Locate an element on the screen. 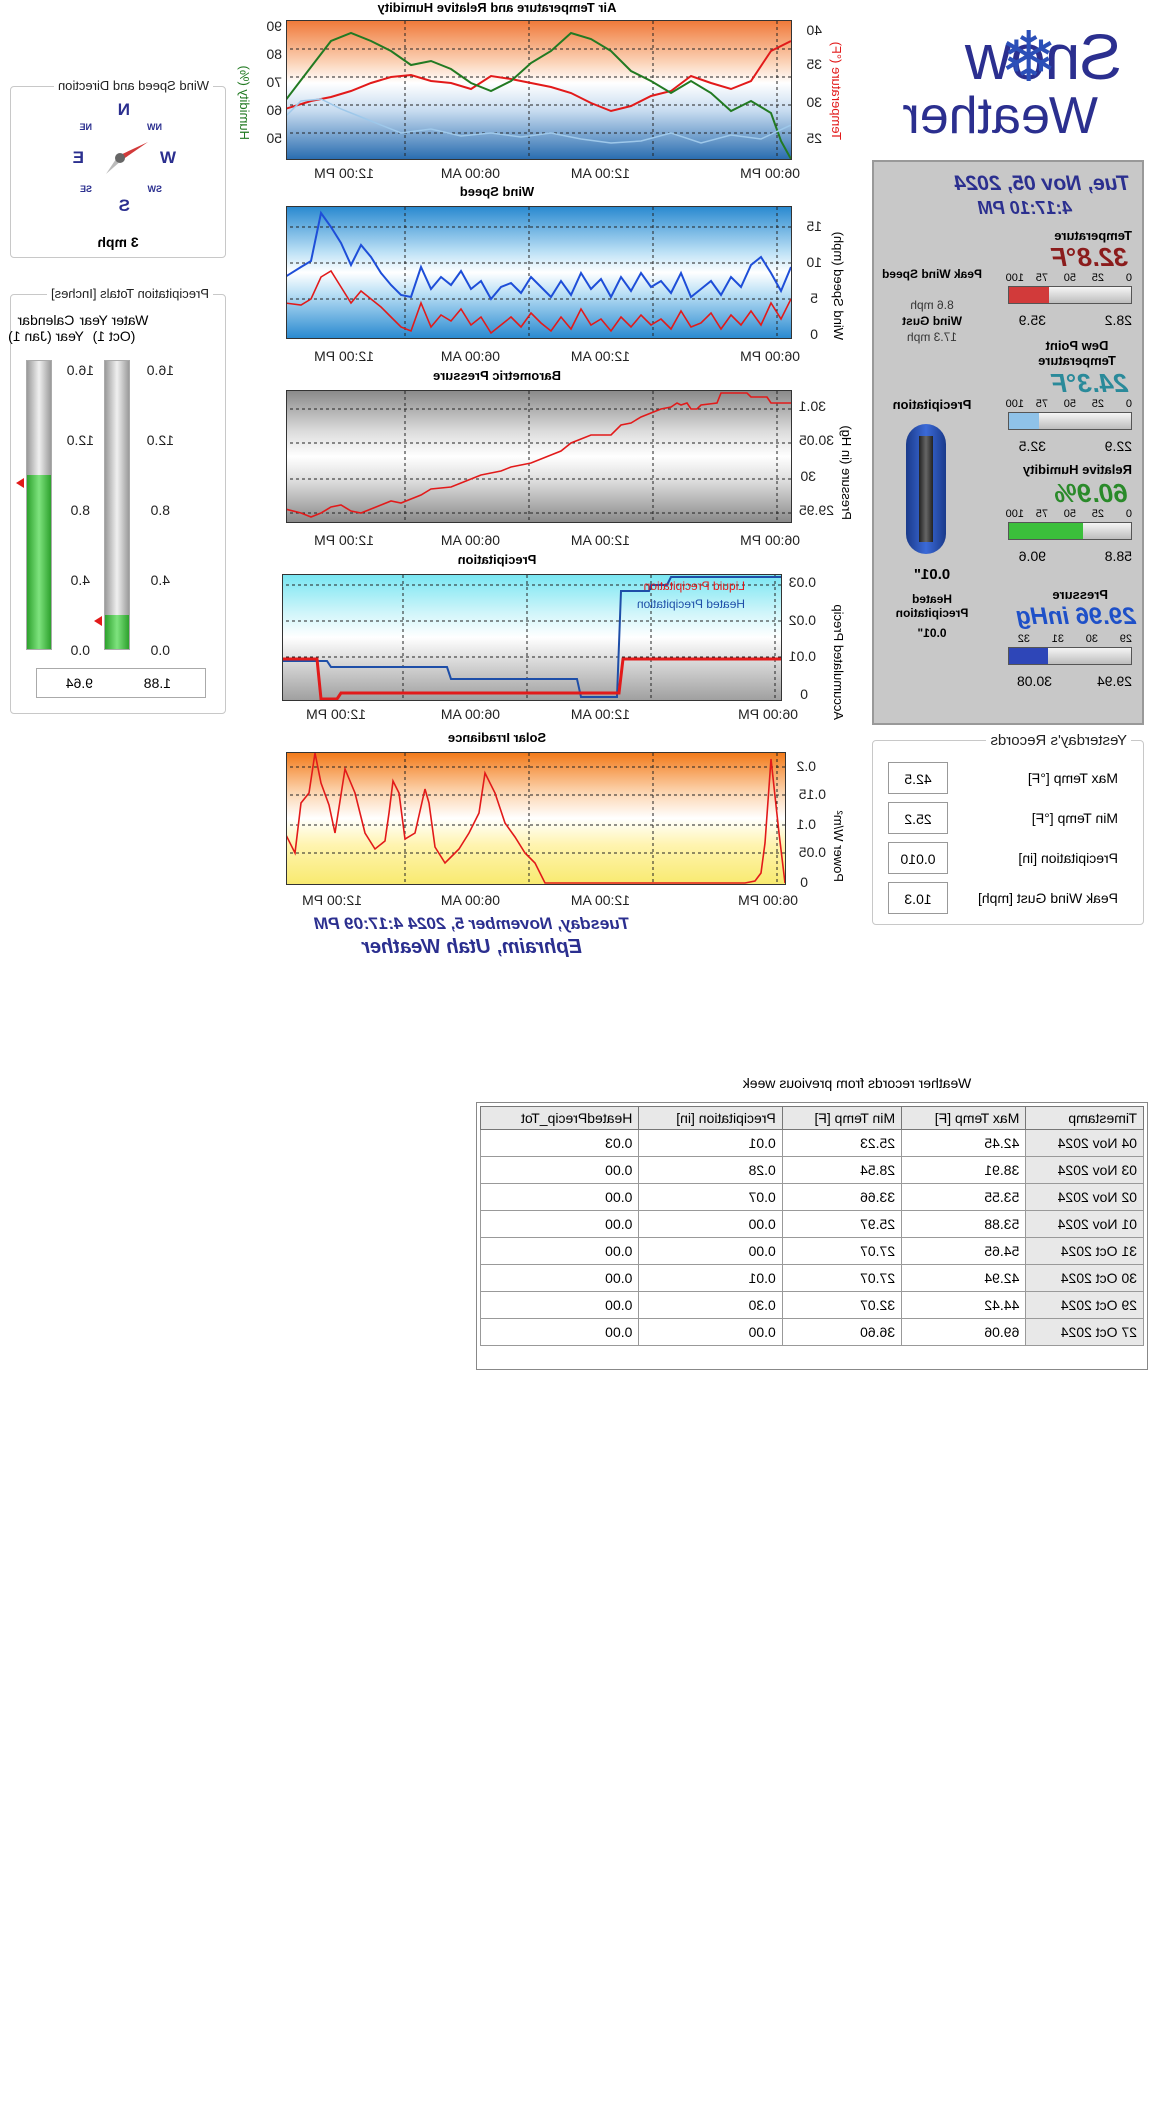 The height and width of the screenshot is (2112, 1152). humidity-label: Relative Humidity is located at coordinates (1077, 469).